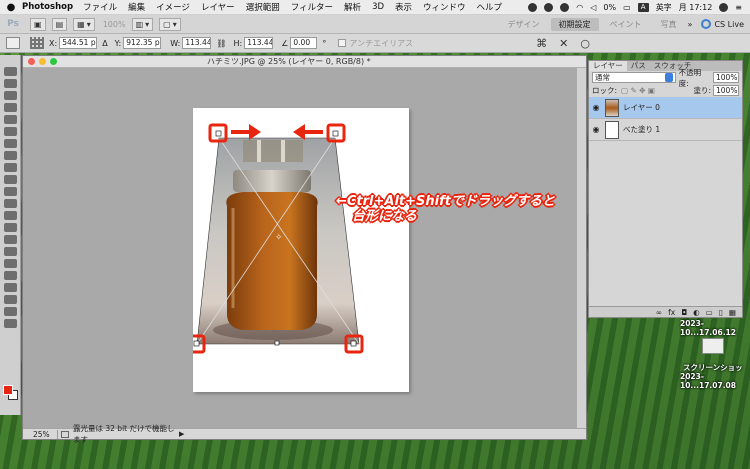 The height and width of the screenshot is (469, 750). What do you see at coordinates (10, 119) in the screenshot?
I see `crop-tool-icon` at bounding box center [10, 119].